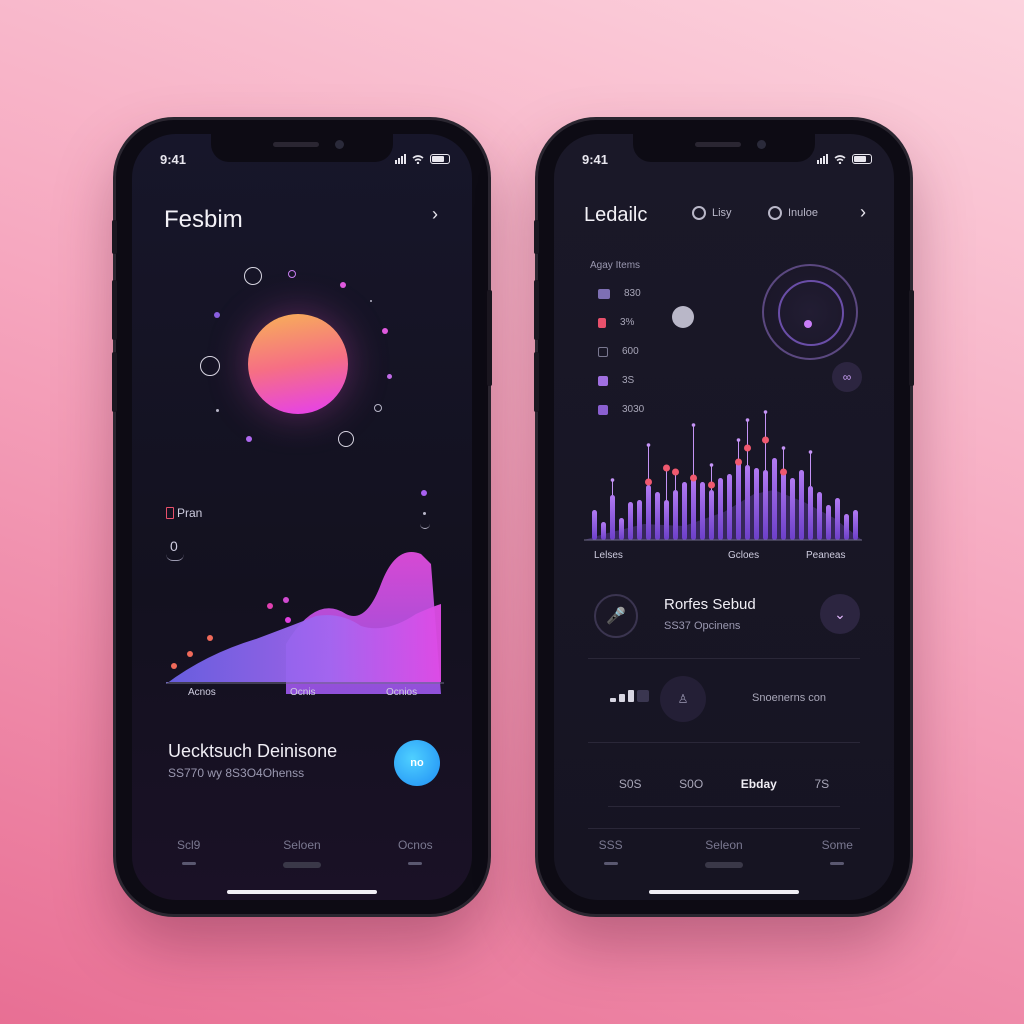  What do you see at coordinates (417, 763) in the screenshot?
I see `action-button: no` at bounding box center [417, 763].